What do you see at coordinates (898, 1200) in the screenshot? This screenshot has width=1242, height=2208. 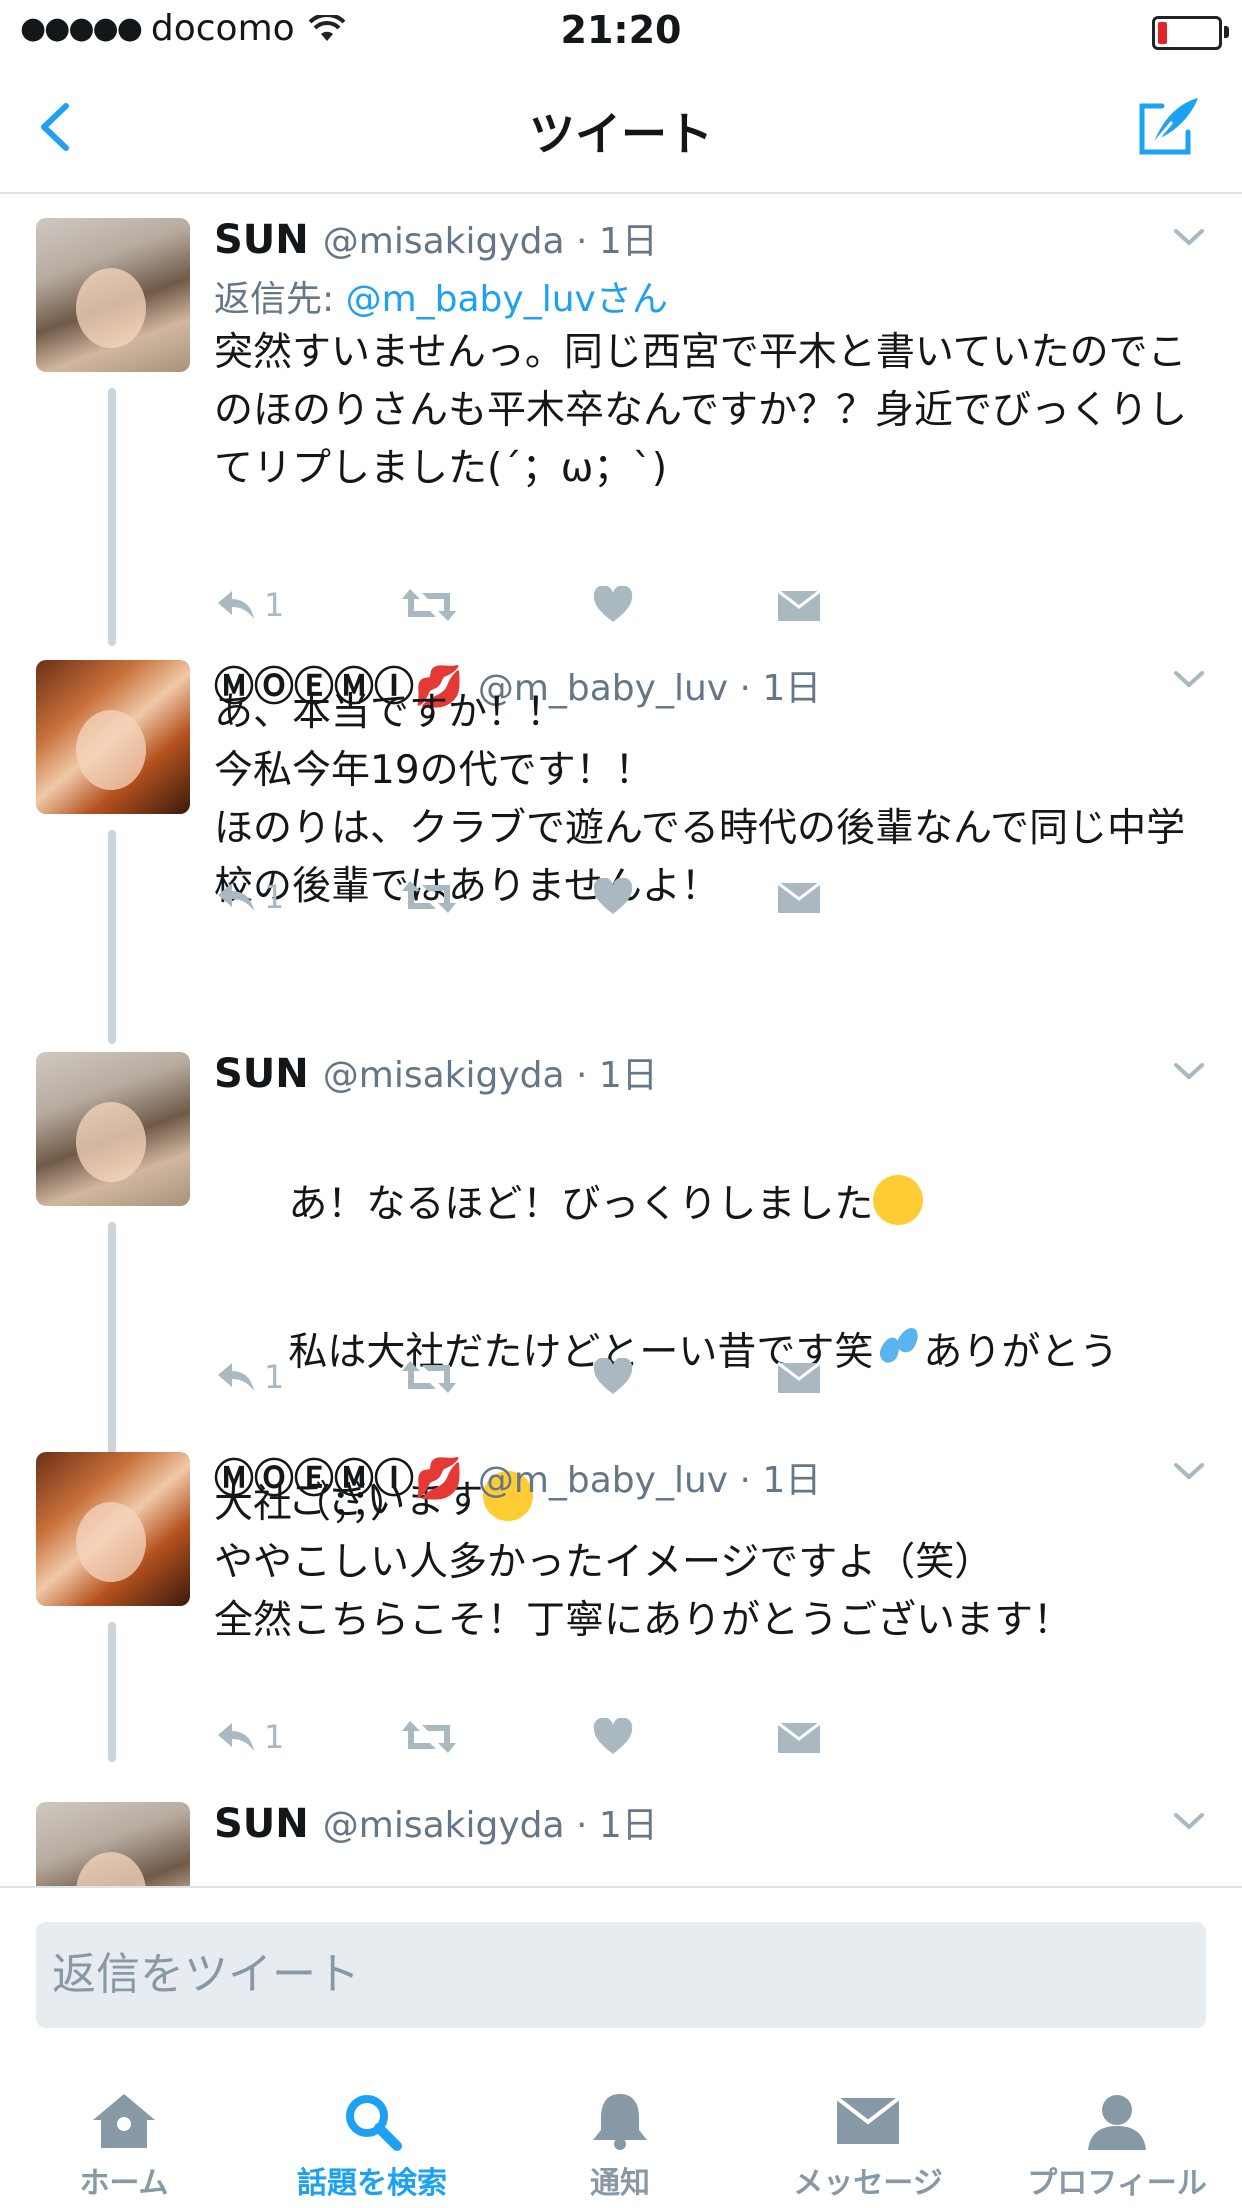 I see `rolling-laughing-emoji-icon` at bounding box center [898, 1200].